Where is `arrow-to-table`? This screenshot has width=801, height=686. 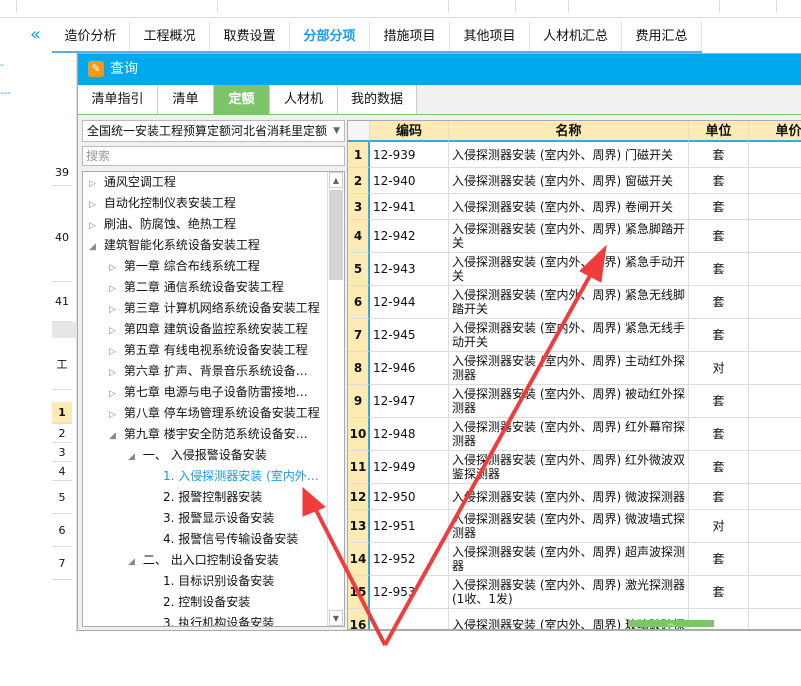 arrow-to-table is located at coordinates (488, 458).